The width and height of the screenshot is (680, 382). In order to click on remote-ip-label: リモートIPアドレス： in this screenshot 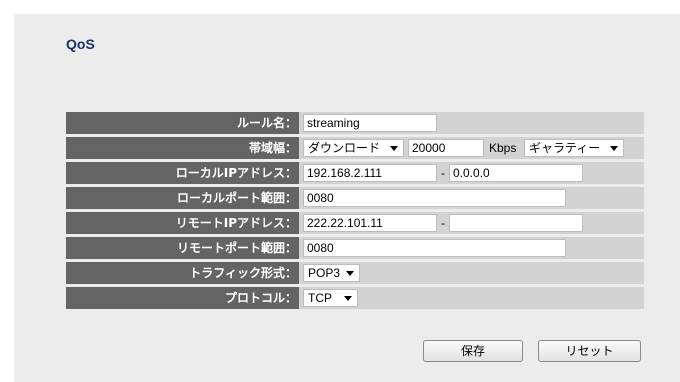, I will do `click(182, 223)`.